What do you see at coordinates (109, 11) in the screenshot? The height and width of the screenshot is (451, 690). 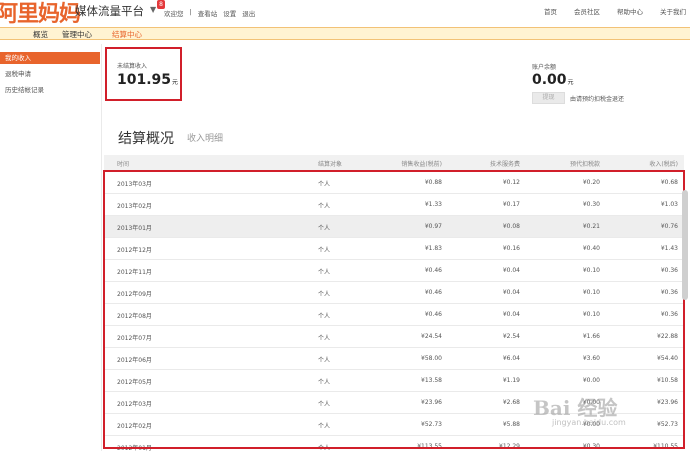 I see `platform-name: 媒体流量平台` at bounding box center [109, 11].